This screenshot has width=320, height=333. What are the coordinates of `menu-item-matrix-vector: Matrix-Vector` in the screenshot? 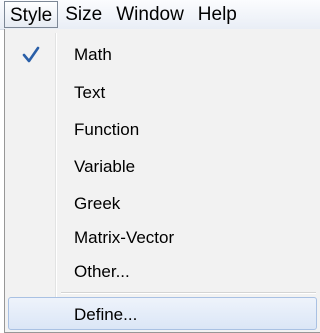 It's located at (162, 237).